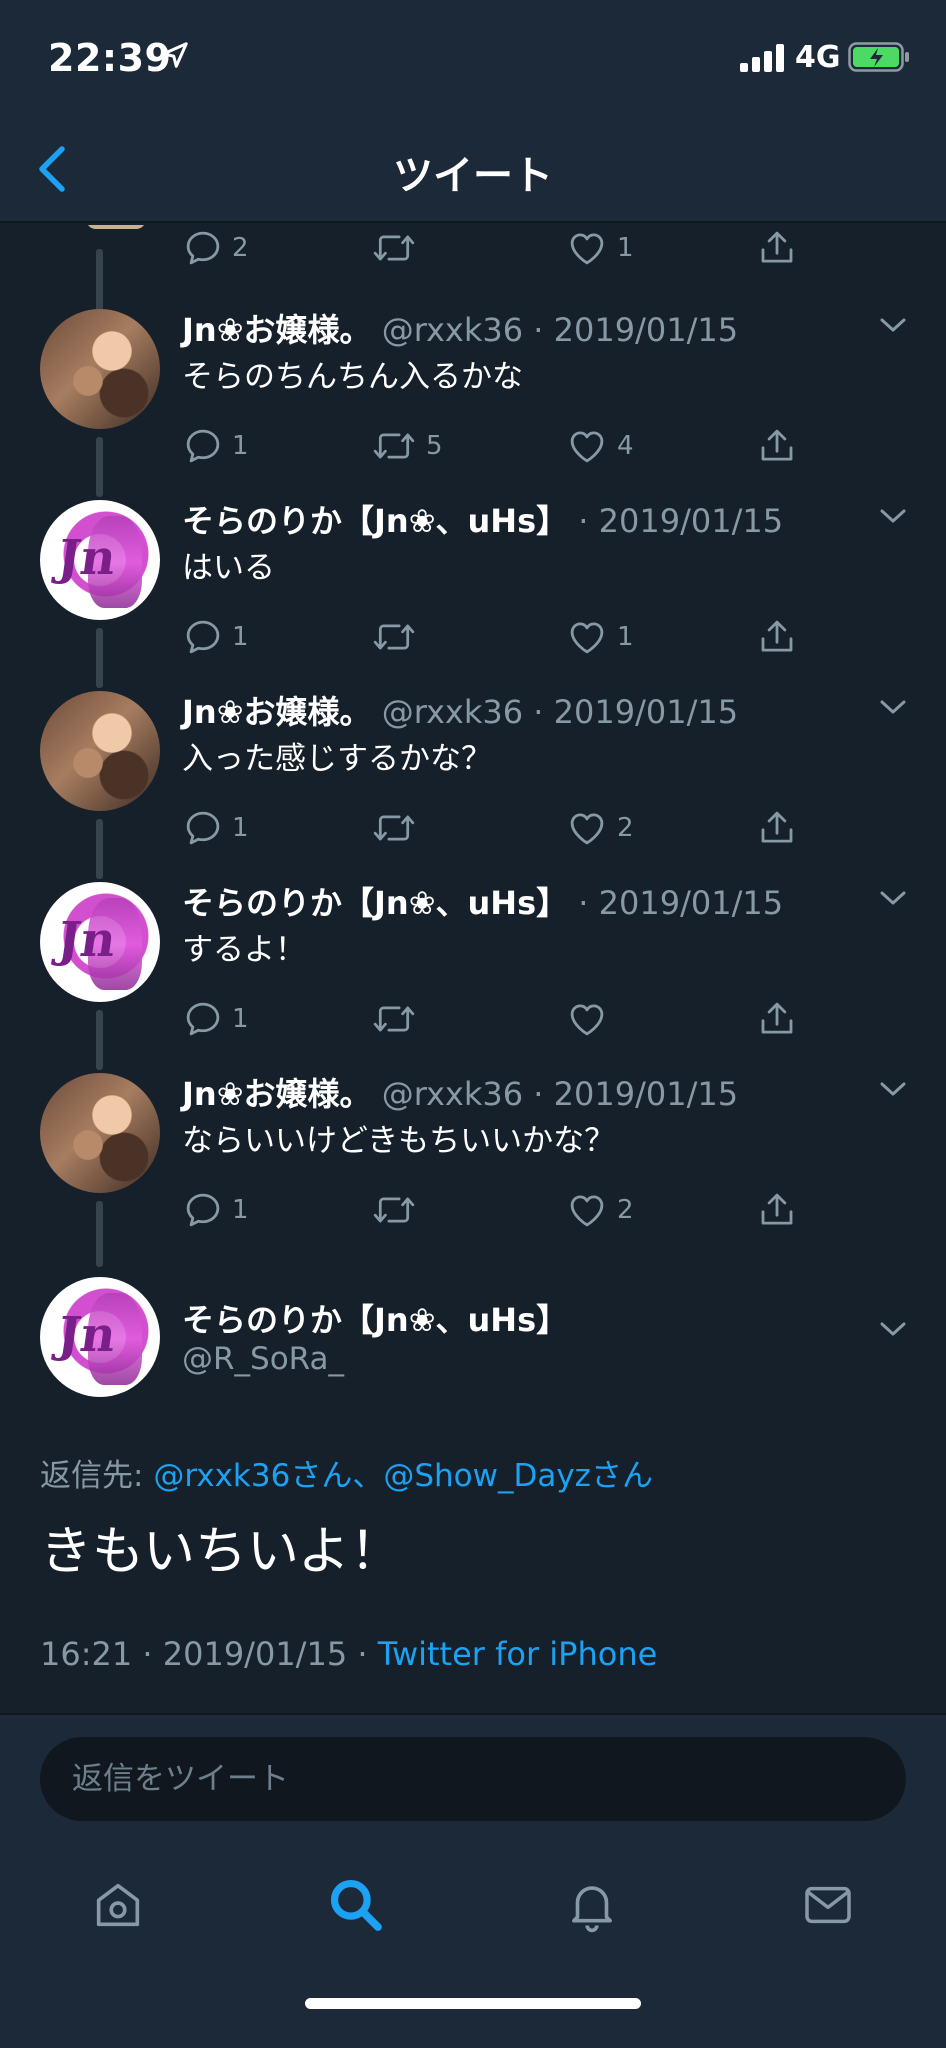 The height and width of the screenshot is (2048, 946). Describe the element at coordinates (228, 568) in the screenshot. I see `tweet-text: はいる` at that location.